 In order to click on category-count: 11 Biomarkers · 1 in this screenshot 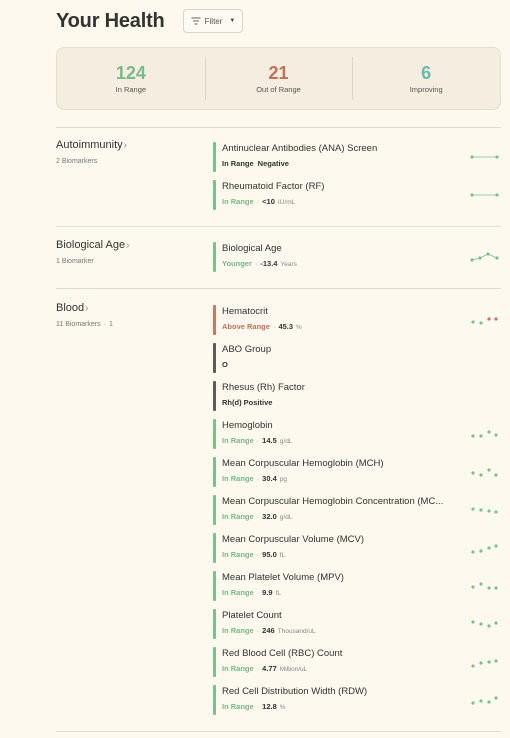, I will do `click(84, 324)`.